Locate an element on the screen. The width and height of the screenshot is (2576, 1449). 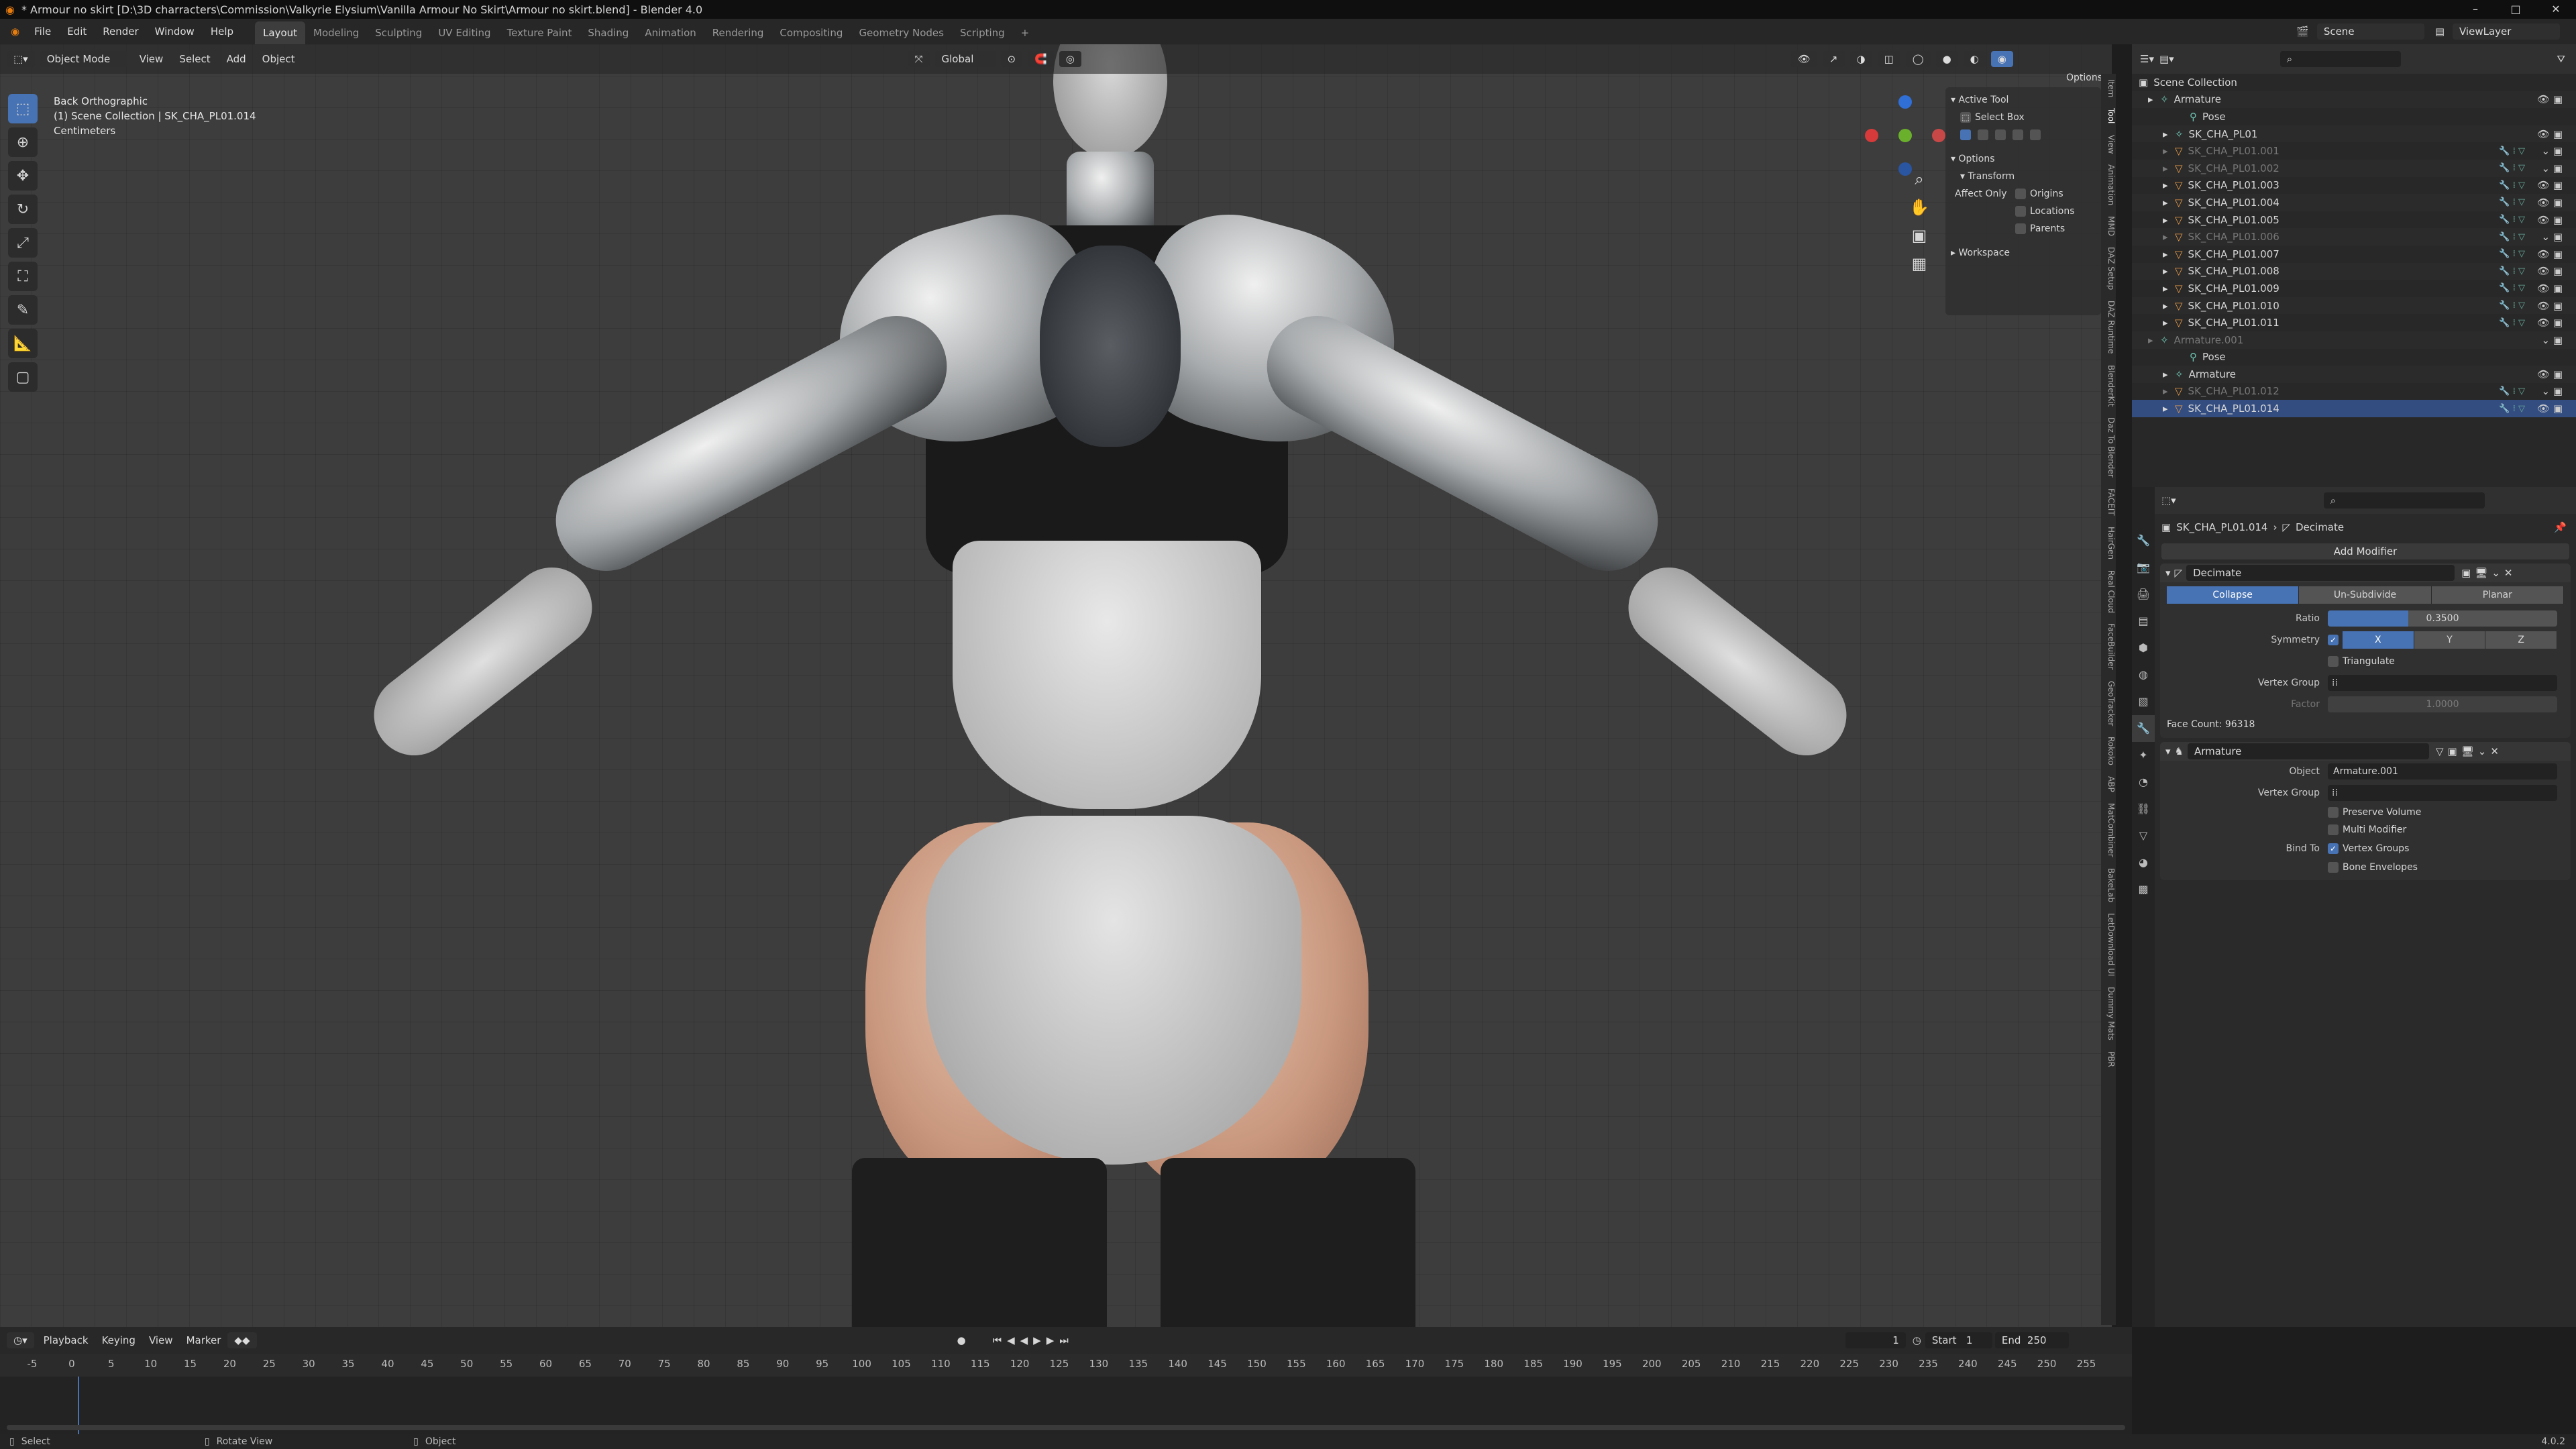
outliner-row: ▸ ▽ SK_CHA_PL01.001 🔧 ⁞ ▽ ⌄ ▣ is located at coordinates (2354, 151).